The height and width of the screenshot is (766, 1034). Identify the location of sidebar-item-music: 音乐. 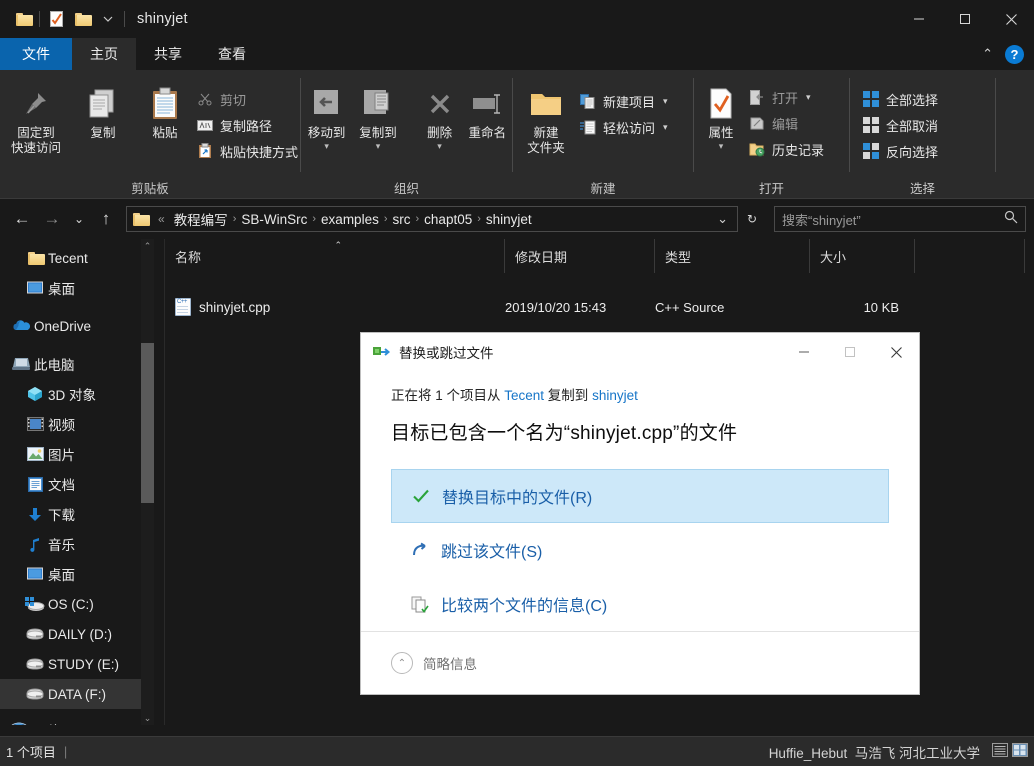
(82, 544).